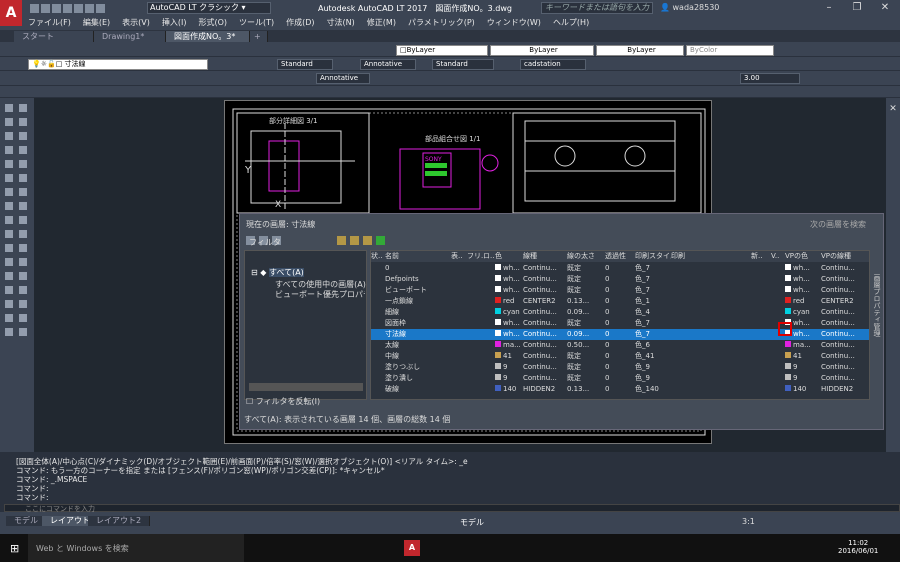  I want to click on tab-layout2: レイアウト2, so click(119, 521).